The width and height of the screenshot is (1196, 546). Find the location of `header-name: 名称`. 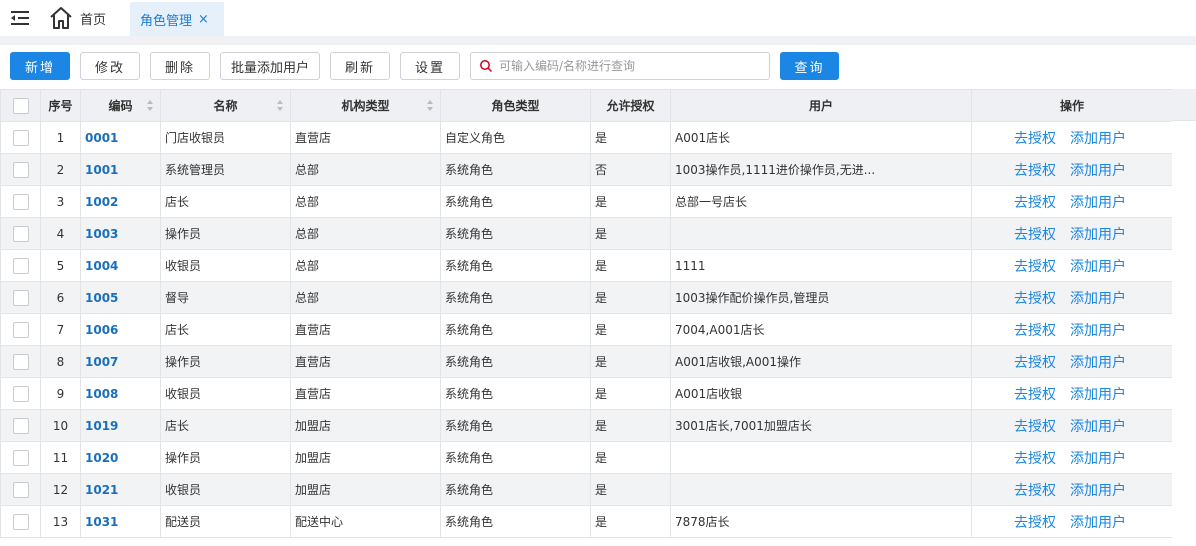

header-name: 名称 is located at coordinates (225, 105).